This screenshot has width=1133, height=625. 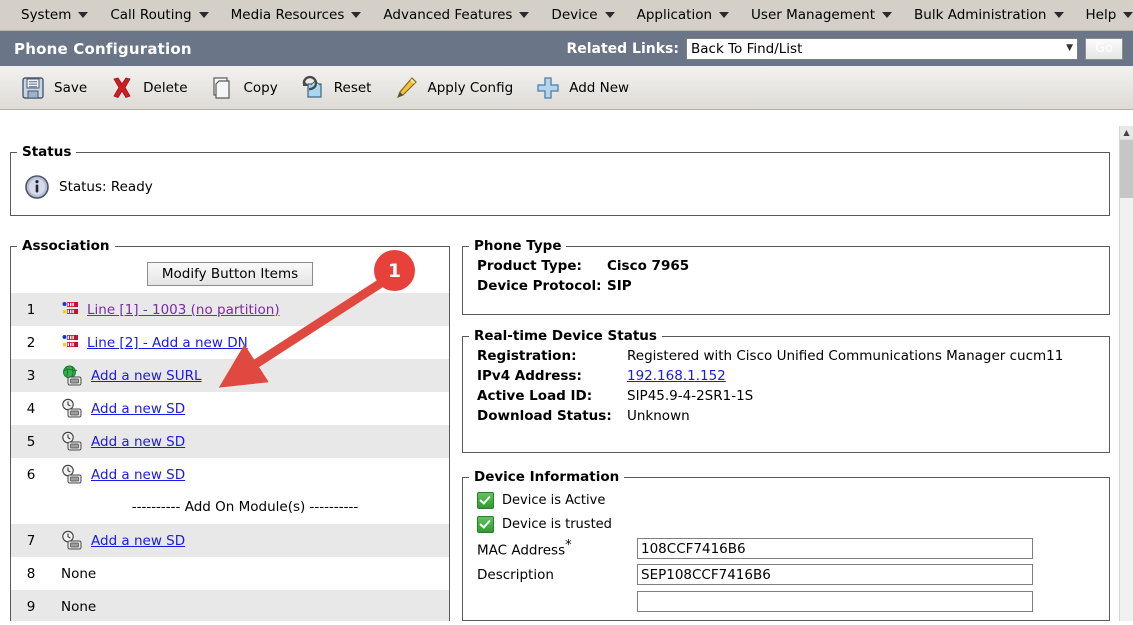 I want to click on menu-item-label: Device, so click(x=574, y=15).